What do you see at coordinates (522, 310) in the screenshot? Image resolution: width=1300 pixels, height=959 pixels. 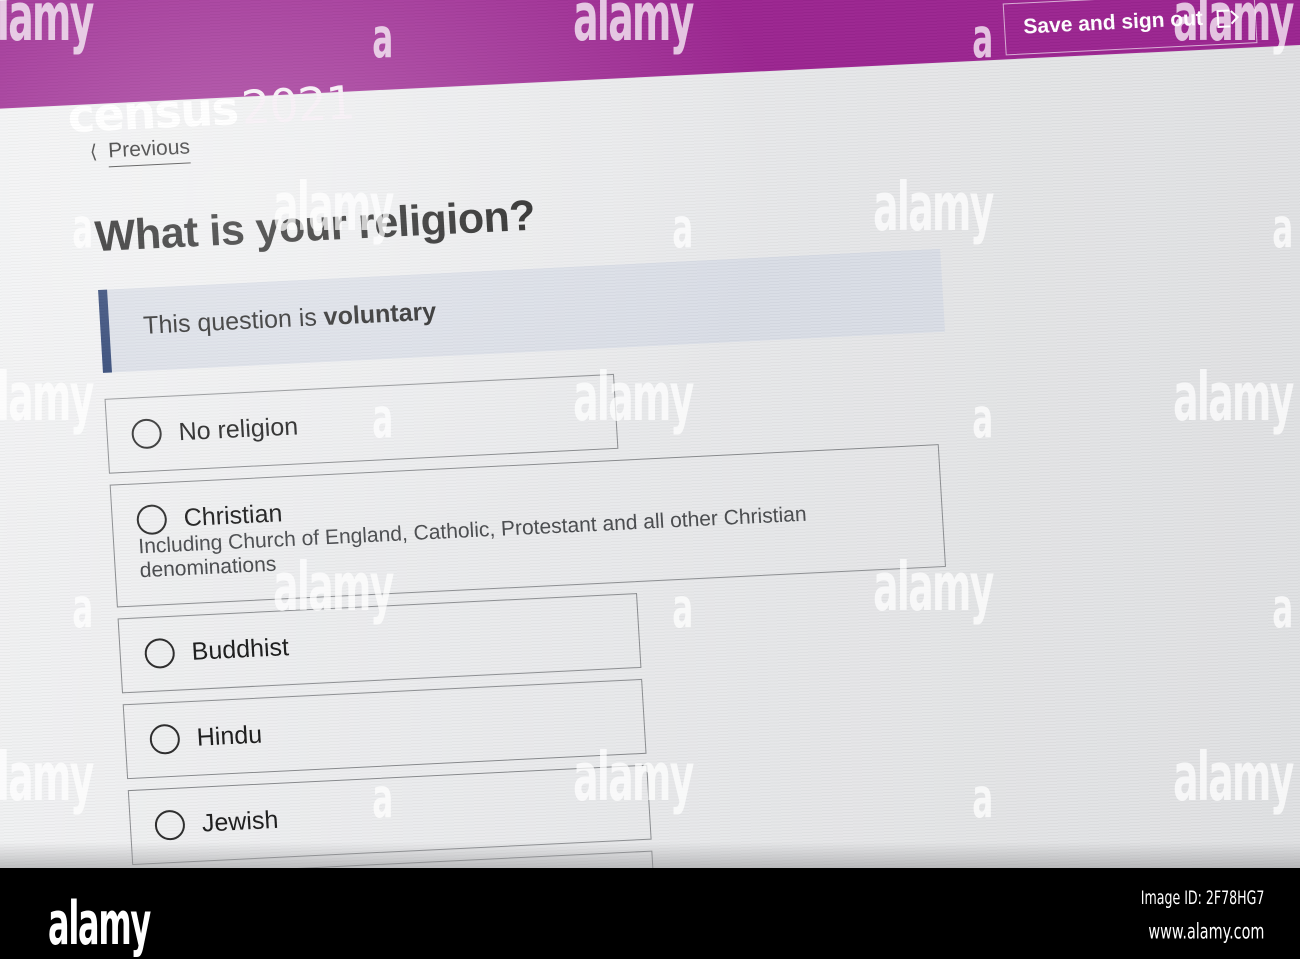 I see `voluntary-notice: This question is voluntary` at bounding box center [522, 310].